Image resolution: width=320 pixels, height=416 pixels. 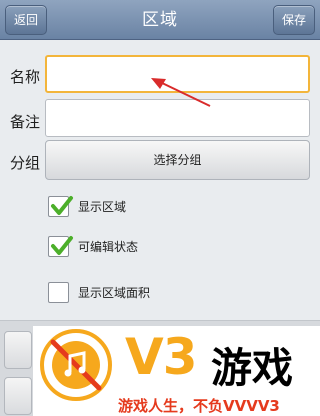 I want to click on watermark-logo-icon, so click(x=76, y=365).